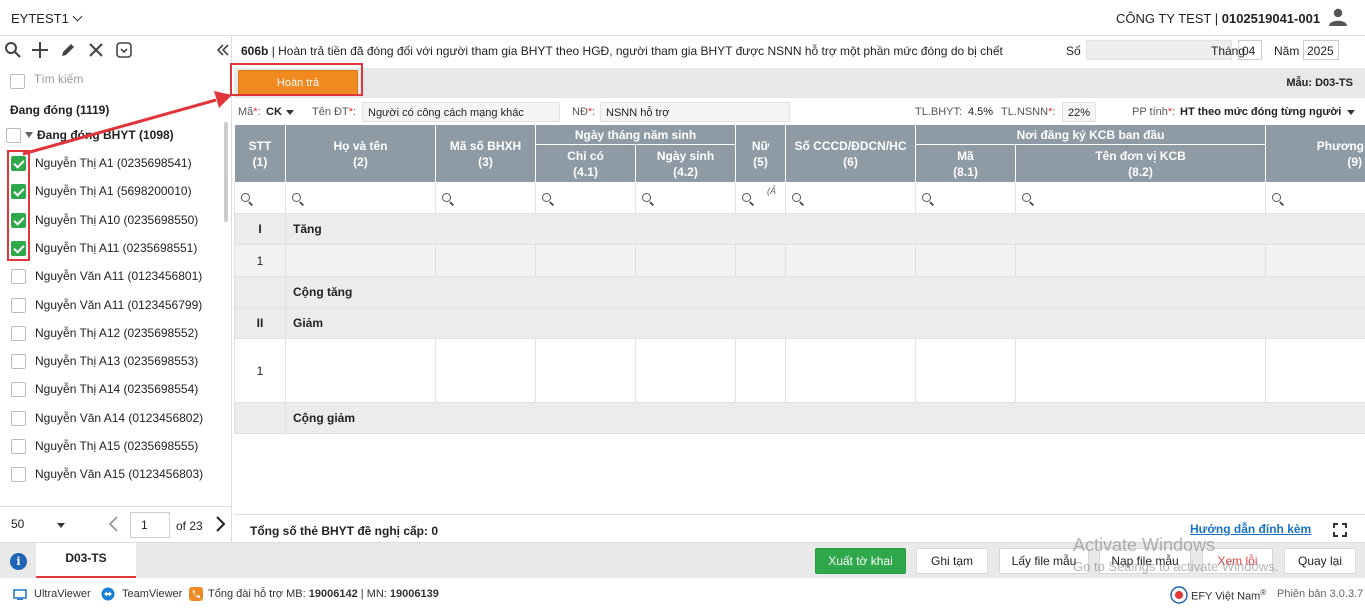 The width and height of the screenshot is (1365, 608). I want to click on action-bar: Hoàn trả Mẫu: D03-TS, so click(799, 83).